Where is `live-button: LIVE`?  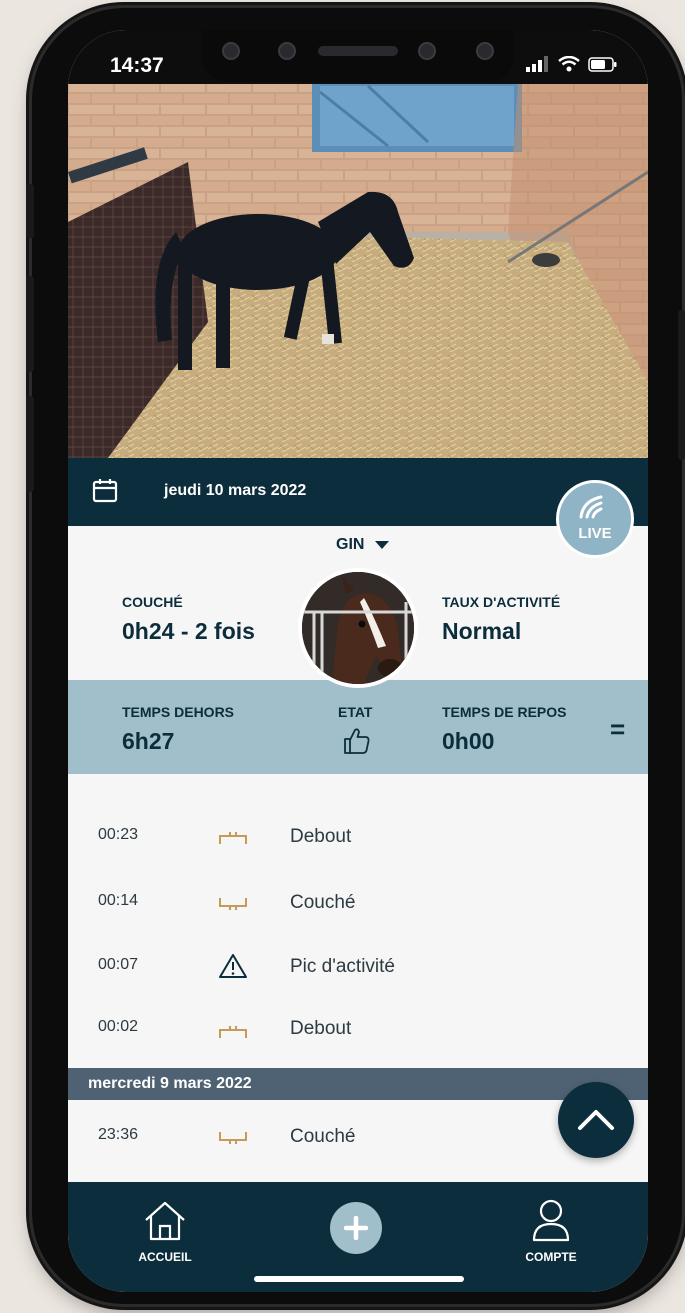 live-button: LIVE is located at coordinates (595, 519).